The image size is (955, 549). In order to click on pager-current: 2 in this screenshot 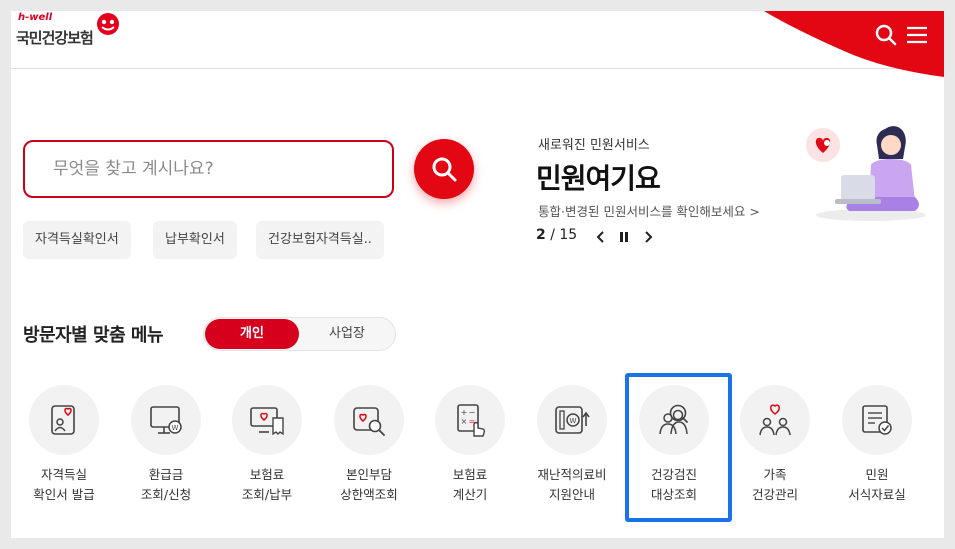, I will do `click(541, 235)`.